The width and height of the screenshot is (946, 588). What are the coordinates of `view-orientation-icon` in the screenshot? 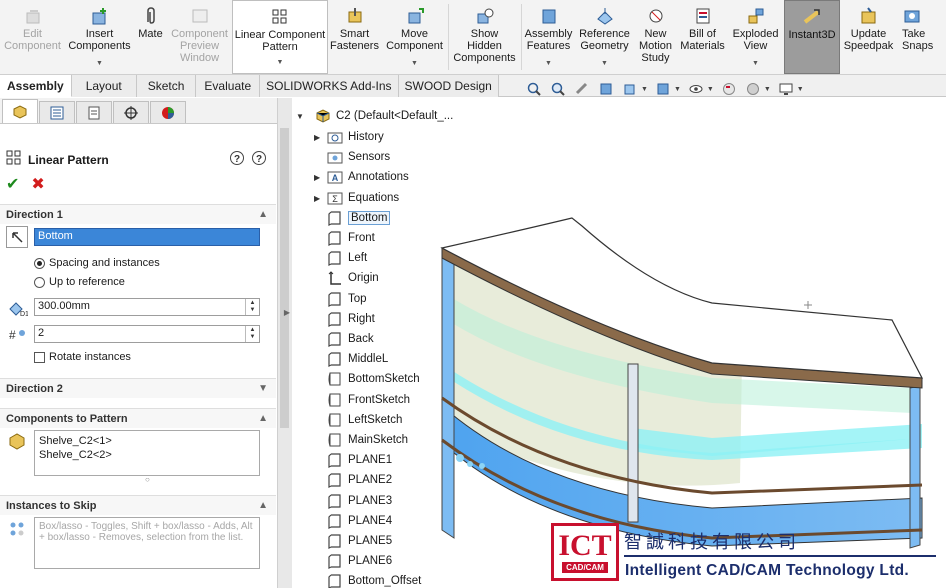 It's located at (630, 89).